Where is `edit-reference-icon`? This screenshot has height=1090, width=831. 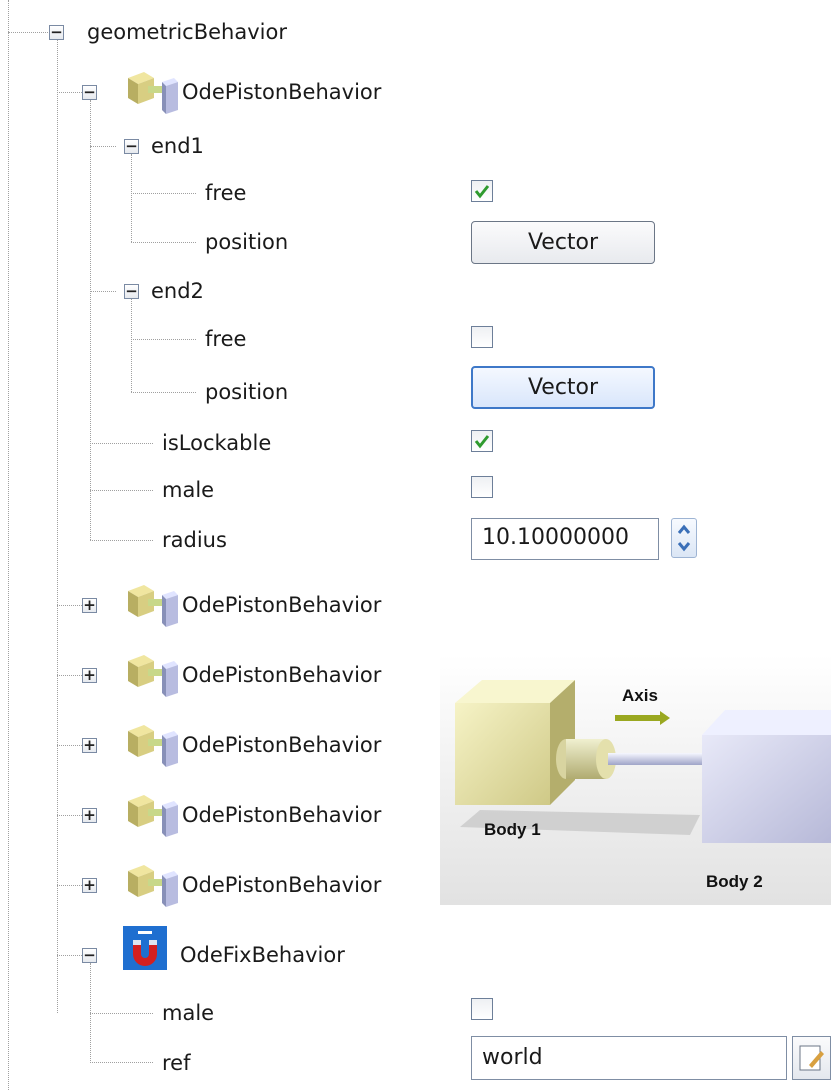
edit-reference-icon is located at coordinates (812, 1058).